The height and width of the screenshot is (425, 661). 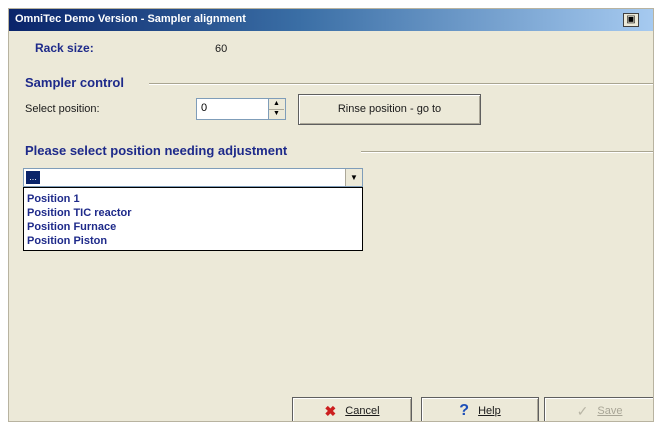 I want to click on chevron-down-icon: ▼, so click(x=353, y=177).